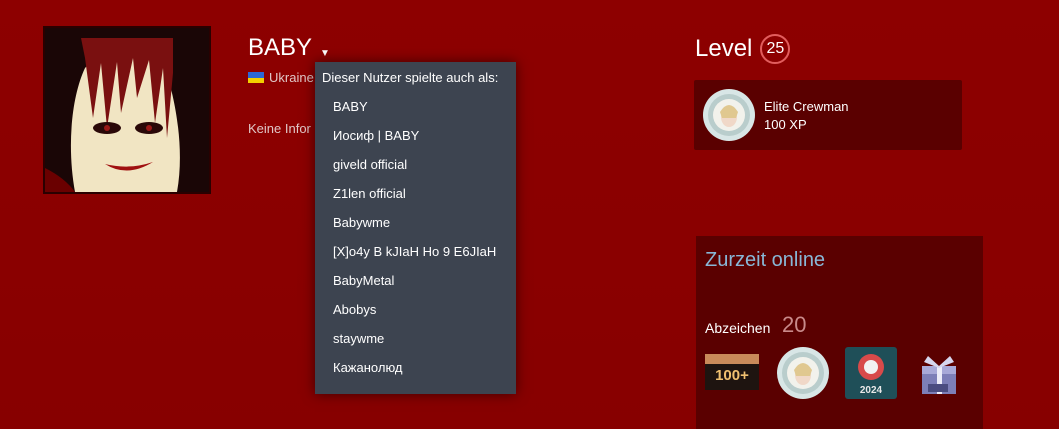  I want to click on profile-avatar, so click(127, 110).